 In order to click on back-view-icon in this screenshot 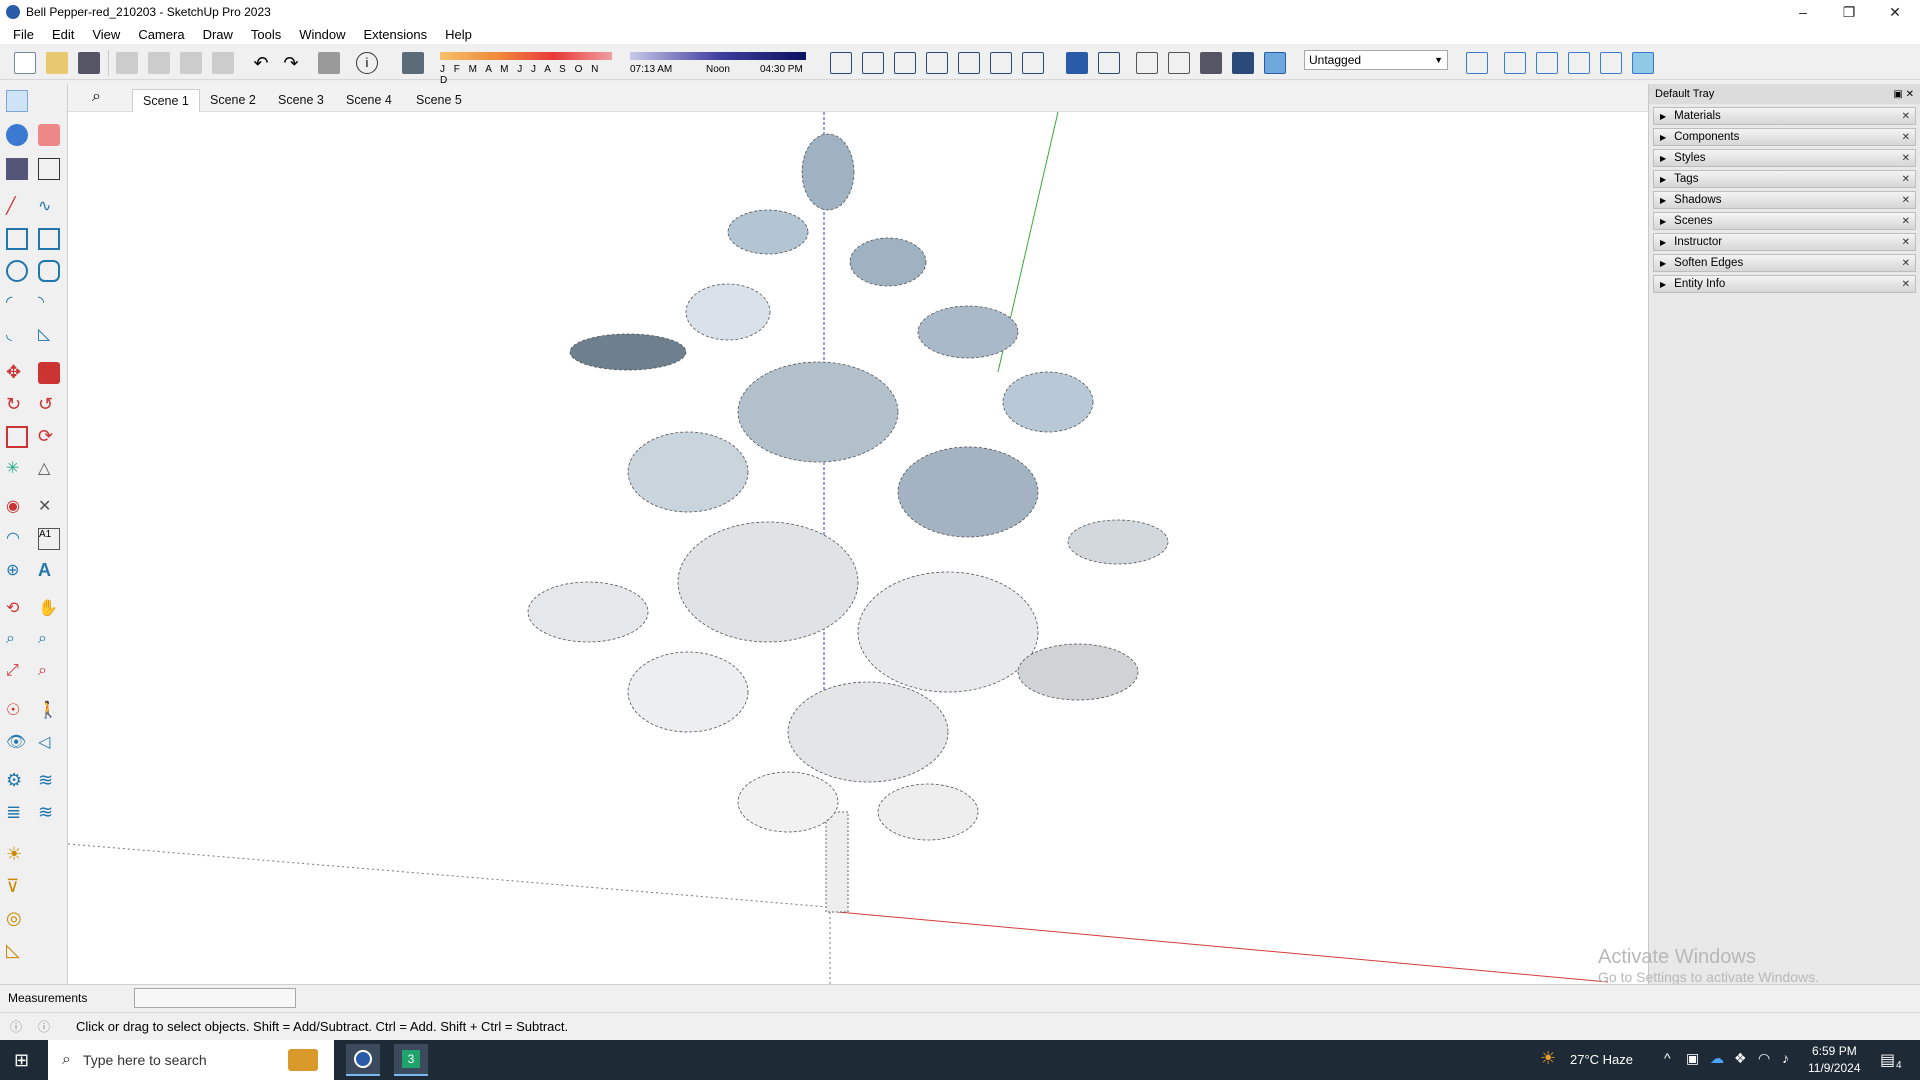, I will do `click(969, 63)`.